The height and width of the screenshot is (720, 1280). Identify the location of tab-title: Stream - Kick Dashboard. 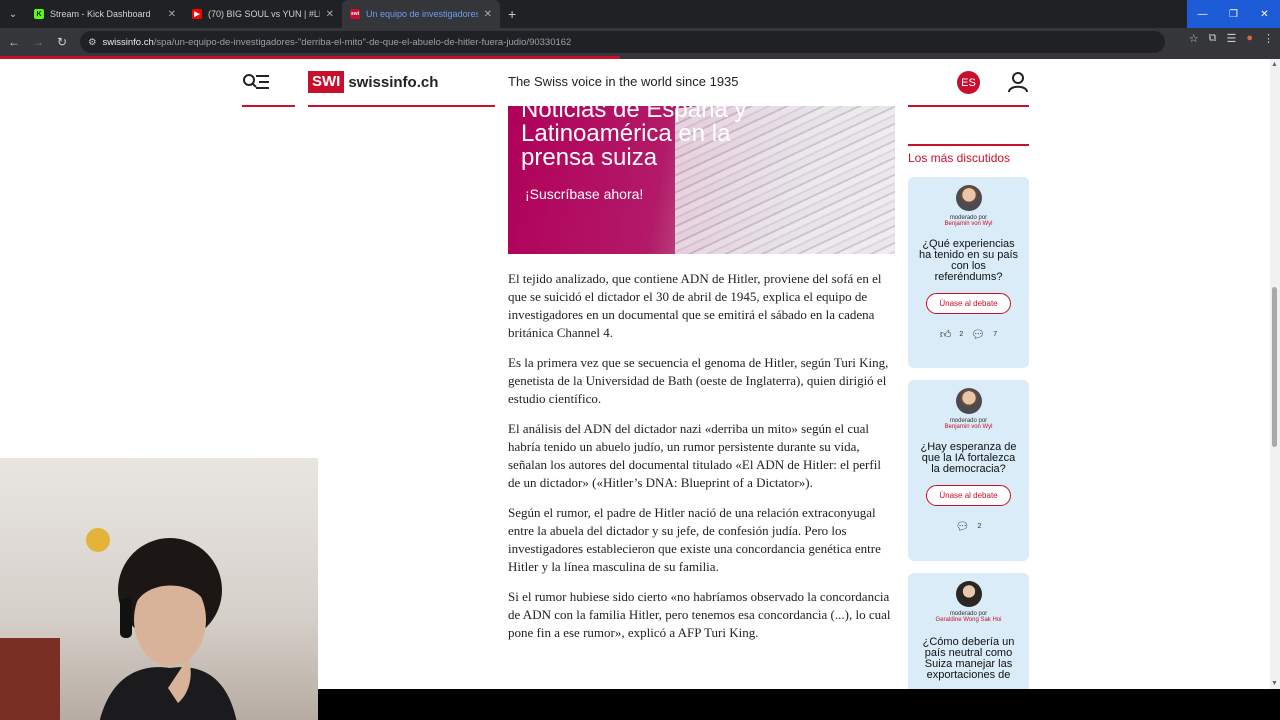
(100, 14).